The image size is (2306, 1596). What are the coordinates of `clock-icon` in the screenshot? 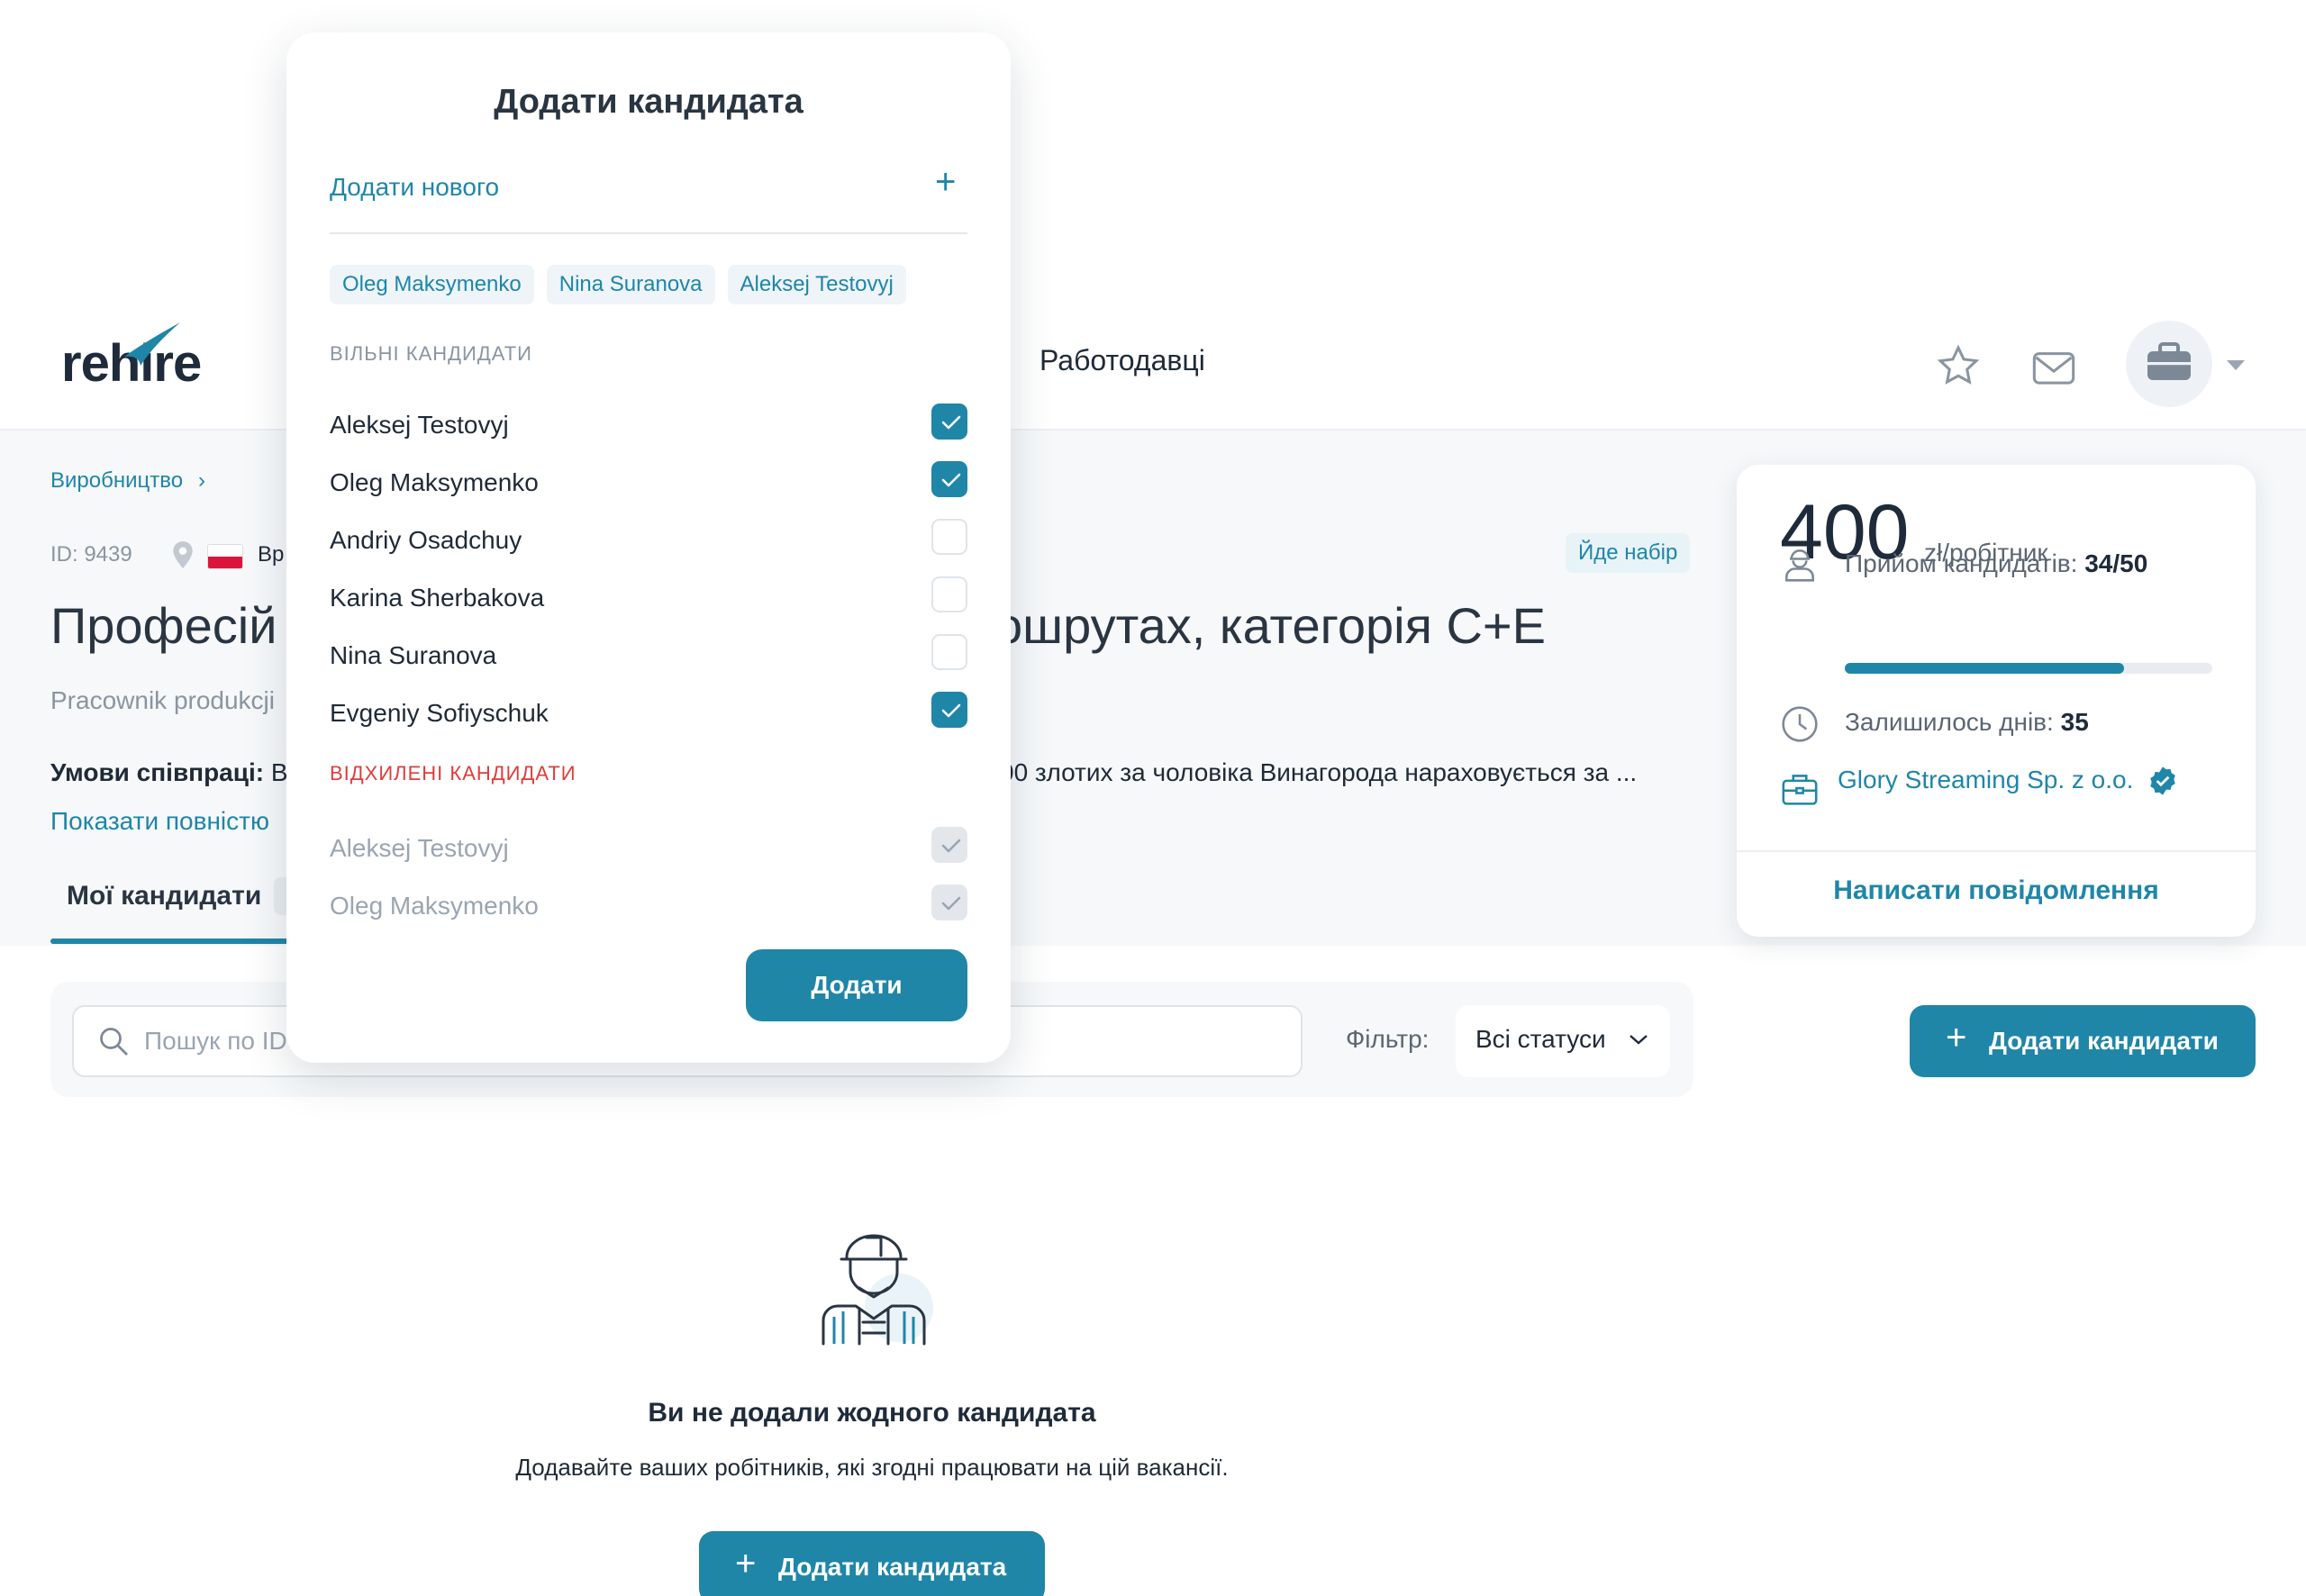 It's located at (1800, 724).